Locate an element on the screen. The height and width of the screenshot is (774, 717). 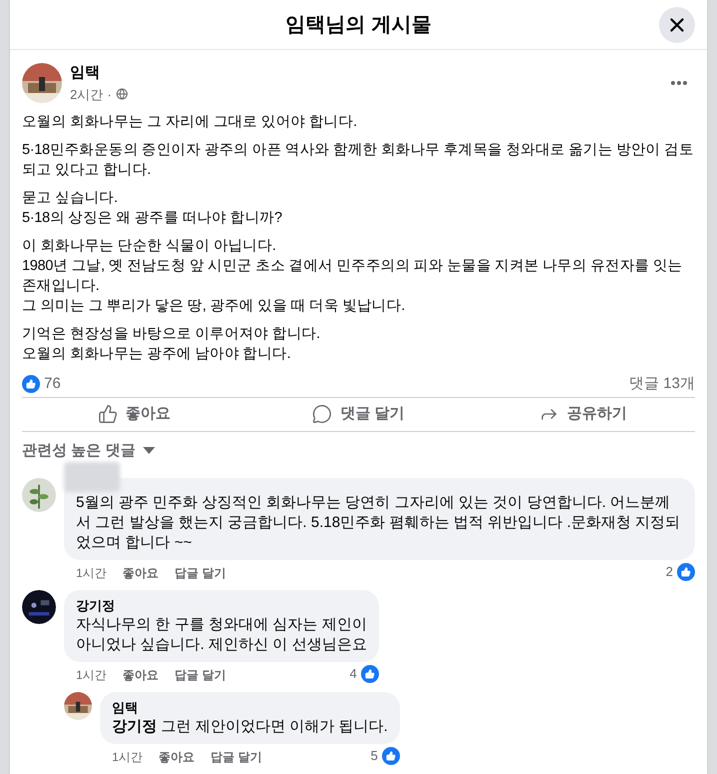
comment-author: 강기정 is located at coordinates (95, 606).